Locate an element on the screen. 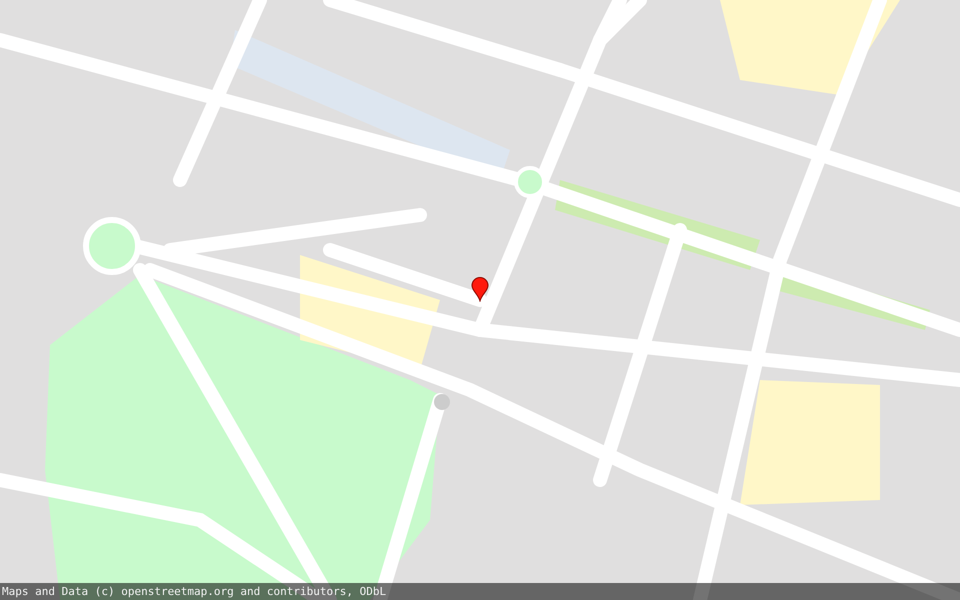 The height and width of the screenshot is (600, 960). attribution-text: Maps and Data (c) openstreetmap.org and contributors, ODbL is located at coordinates (194, 591).